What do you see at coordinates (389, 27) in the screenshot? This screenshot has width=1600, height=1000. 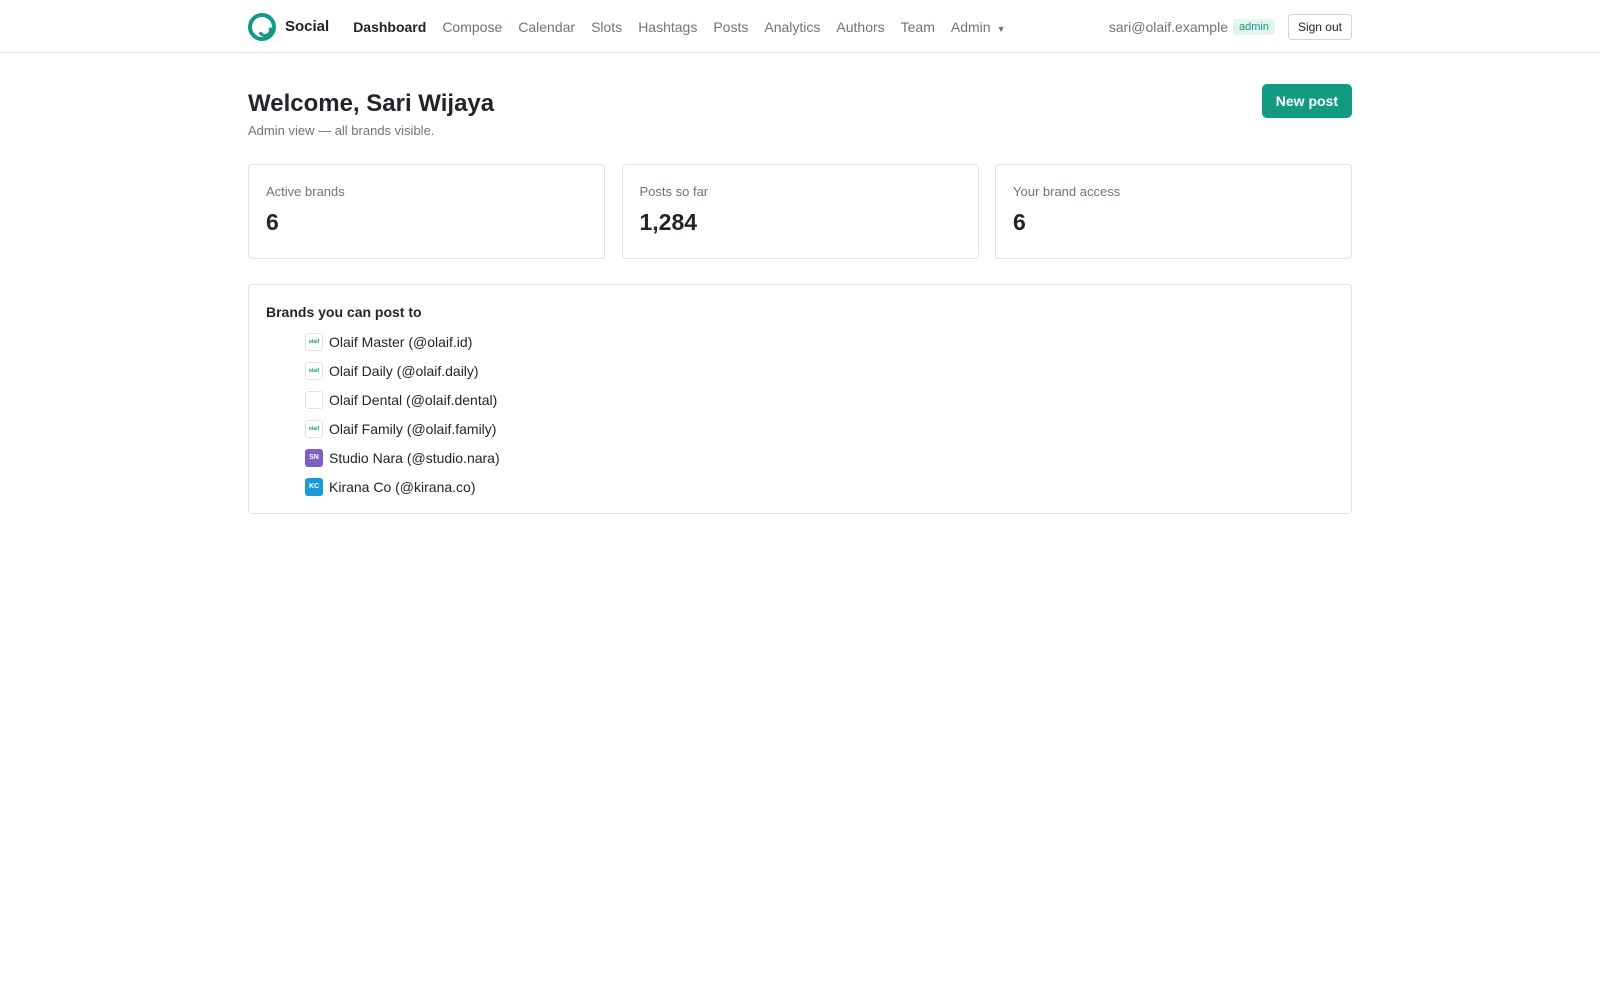 I see `nav-dashboard: Dashboard` at bounding box center [389, 27].